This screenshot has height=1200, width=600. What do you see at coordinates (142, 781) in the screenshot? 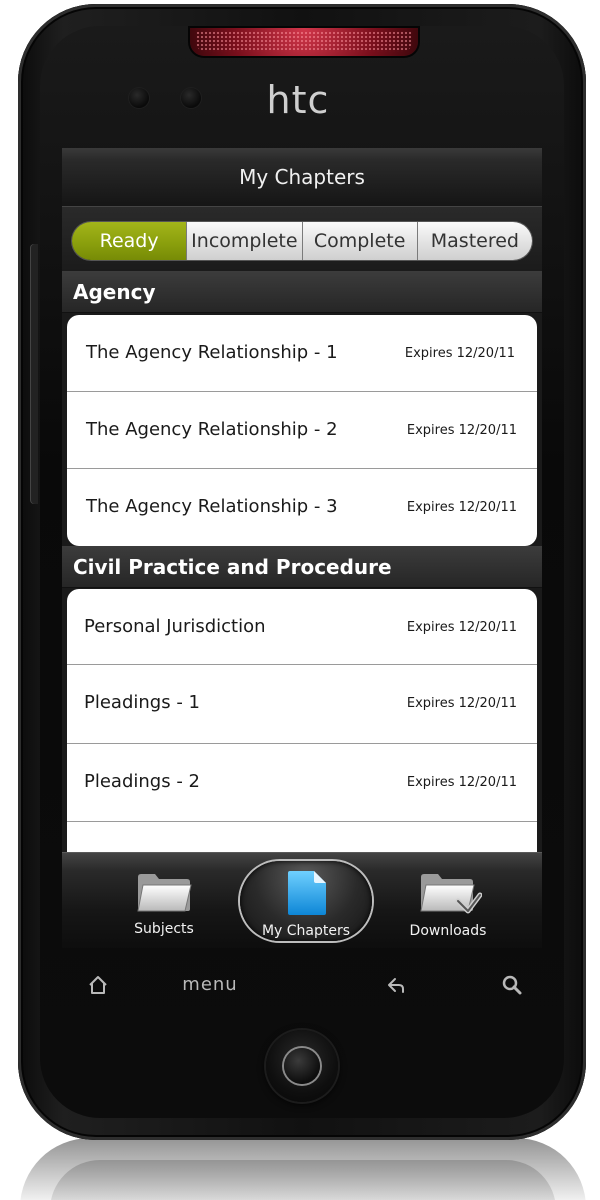
I see `chapter-title: Pleadings - 2` at bounding box center [142, 781].